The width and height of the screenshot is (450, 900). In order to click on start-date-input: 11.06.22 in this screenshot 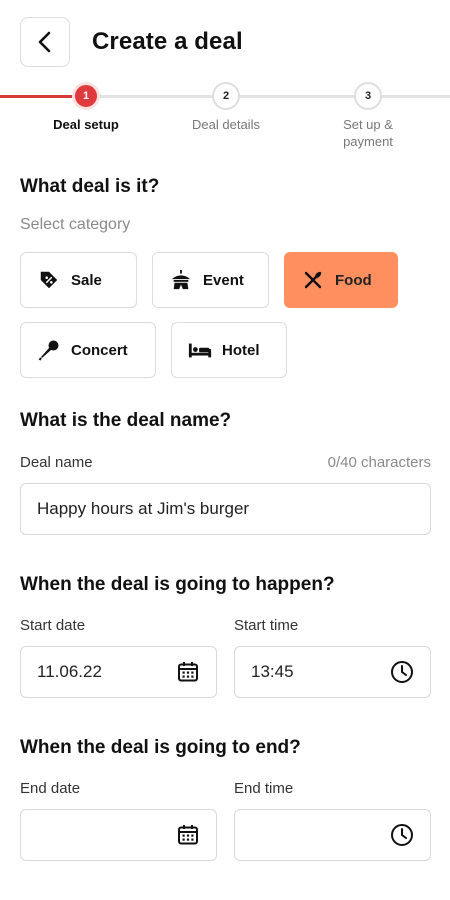, I will do `click(118, 672)`.